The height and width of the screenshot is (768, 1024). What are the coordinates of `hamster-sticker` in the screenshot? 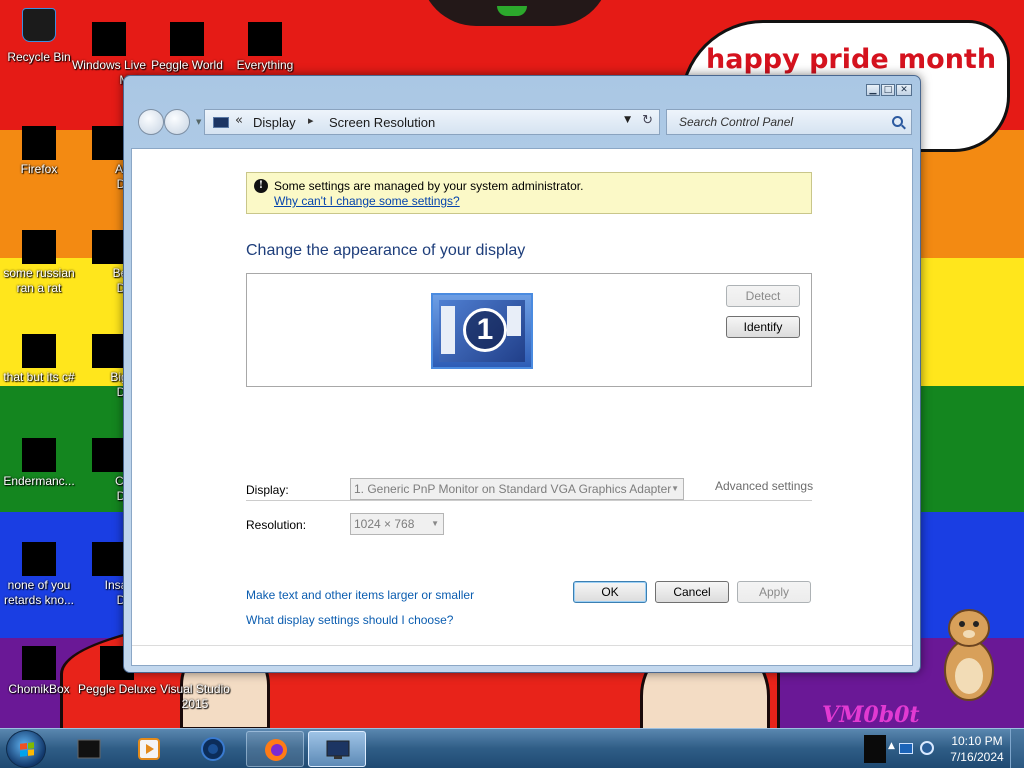 It's located at (969, 655).